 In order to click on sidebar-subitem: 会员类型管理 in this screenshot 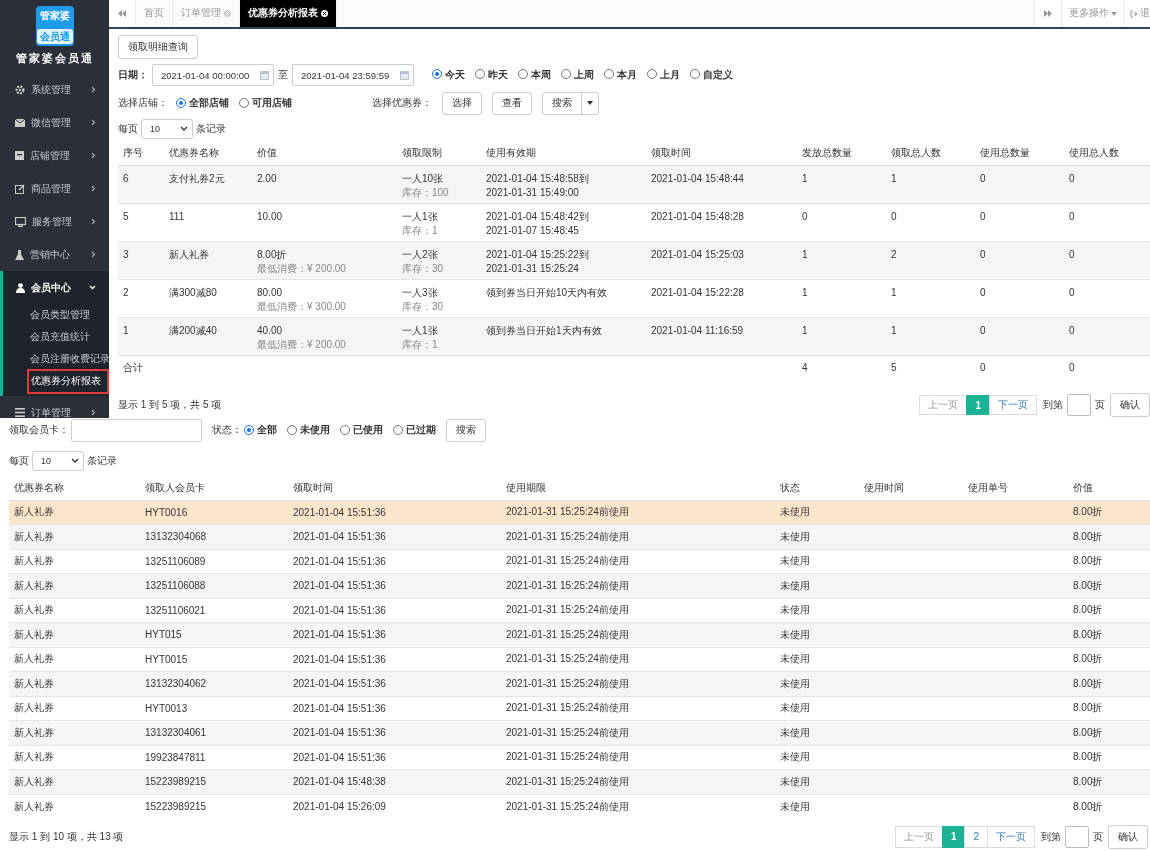, I will do `click(60, 315)`.